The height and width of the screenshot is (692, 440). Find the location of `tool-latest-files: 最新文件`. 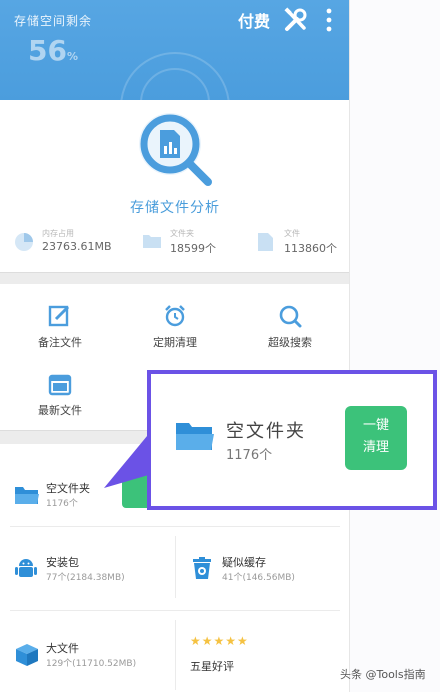

tool-latest-files: 最新文件 is located at coordinates (60, 386).